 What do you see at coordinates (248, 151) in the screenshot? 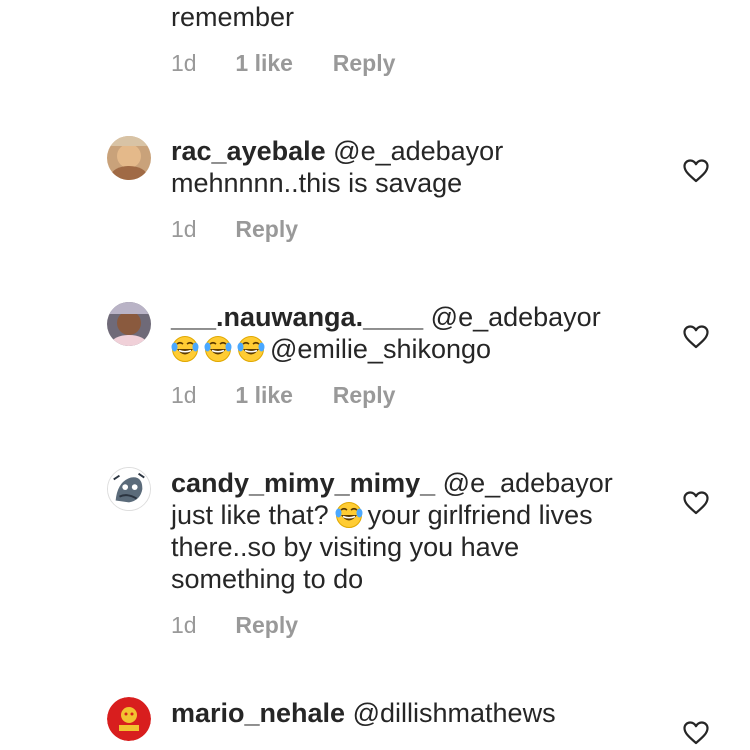
I see `comment-username: rac_ayebale` at bounding box center [248, 151].